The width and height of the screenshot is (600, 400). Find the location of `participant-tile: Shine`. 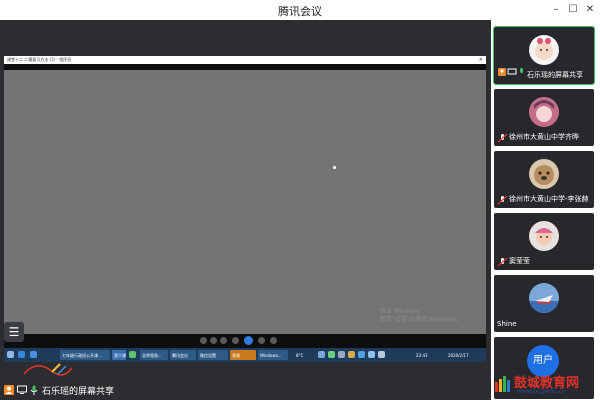

participant-tile: Shine is located at coordinates (544, 303).